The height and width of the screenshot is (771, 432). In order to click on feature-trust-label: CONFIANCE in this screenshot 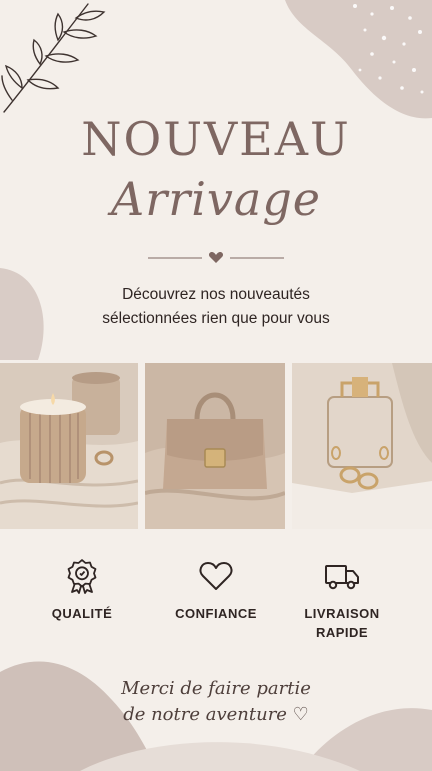, I will do `click(216, 613)`.